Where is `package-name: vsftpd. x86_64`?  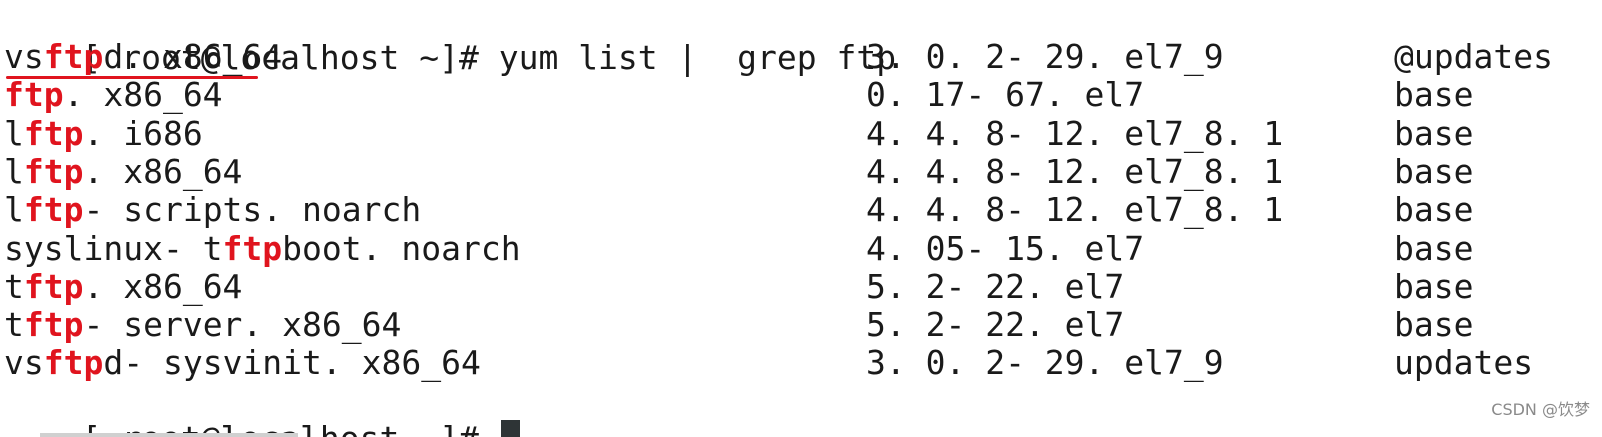 package-name: vsftpd. x86_64 is located at coordinates (143, 56).